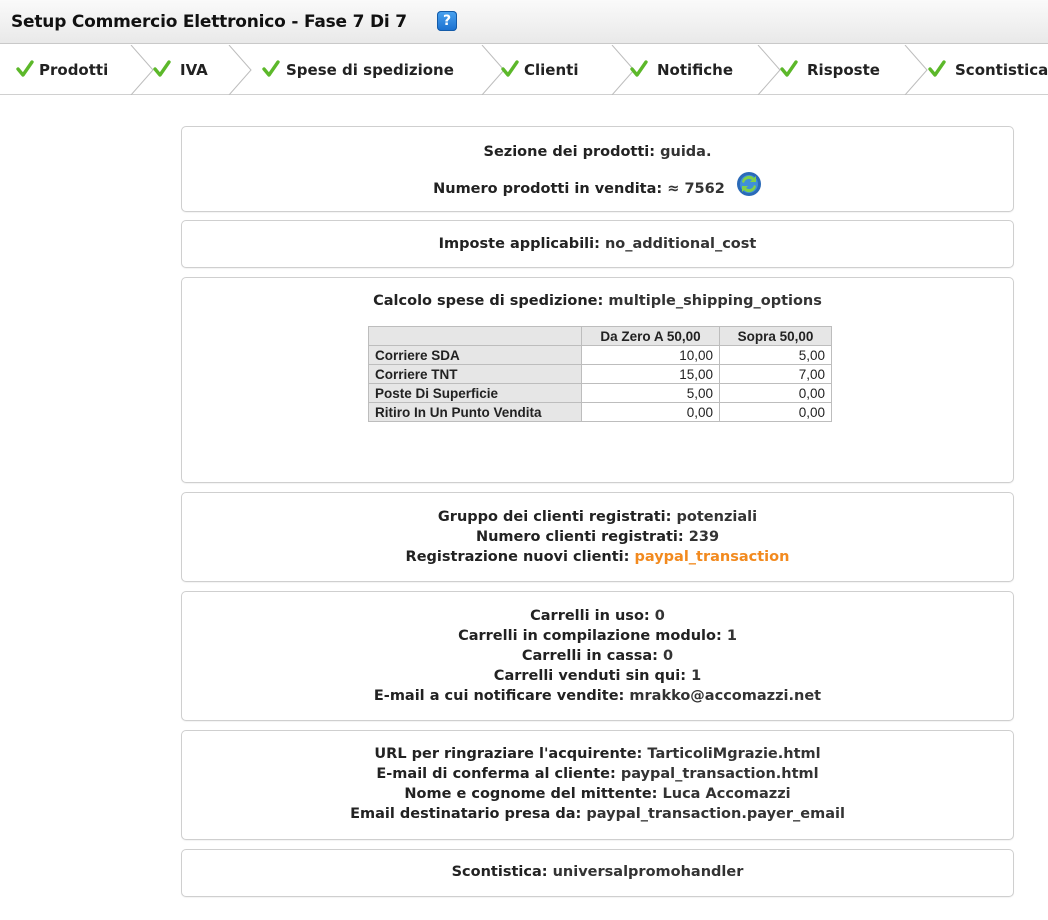 Image resolution: width=1048 pixels, height=920 pixels. I want to click on destinatario-value: paypal_transaction.payer_email, so click(715, 814).